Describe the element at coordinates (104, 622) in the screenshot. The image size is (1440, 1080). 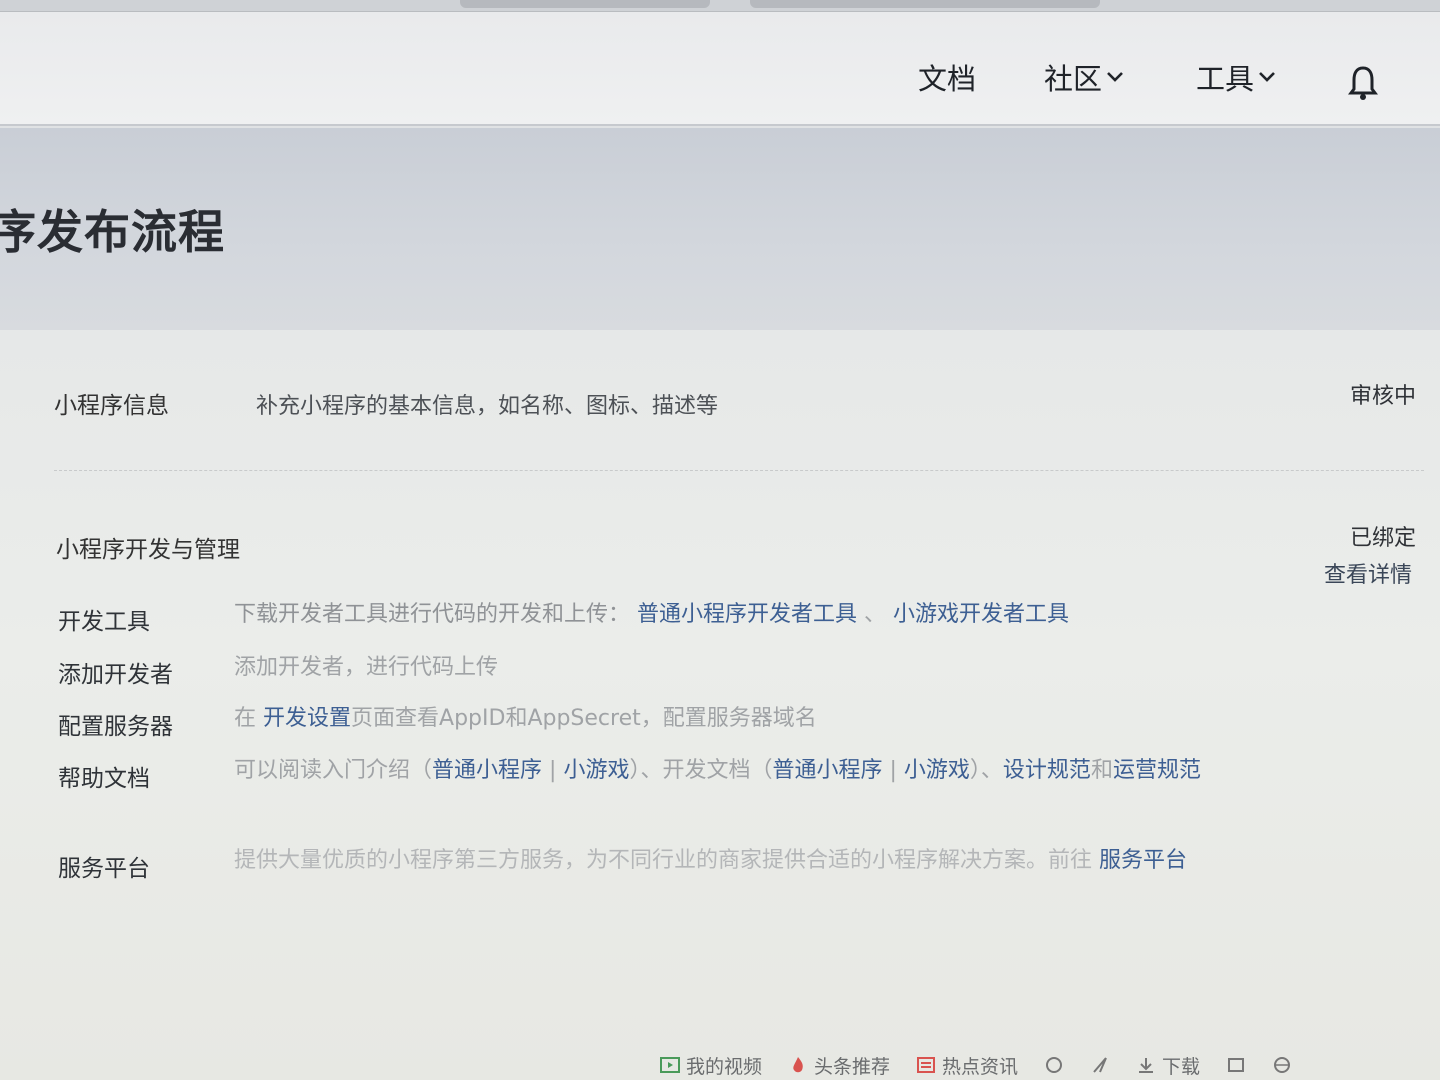
I see `row-label-devtools: 开发工具` at that location.